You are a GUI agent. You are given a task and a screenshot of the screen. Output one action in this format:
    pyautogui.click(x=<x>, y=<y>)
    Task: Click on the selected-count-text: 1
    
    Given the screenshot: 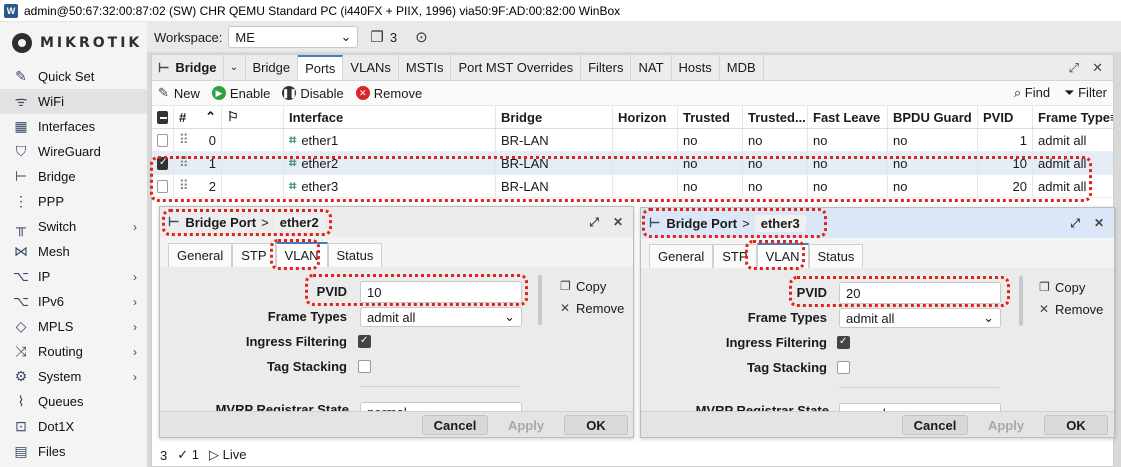 What is the action you would take?
    pyautogui.click(x=195, y=454)
    